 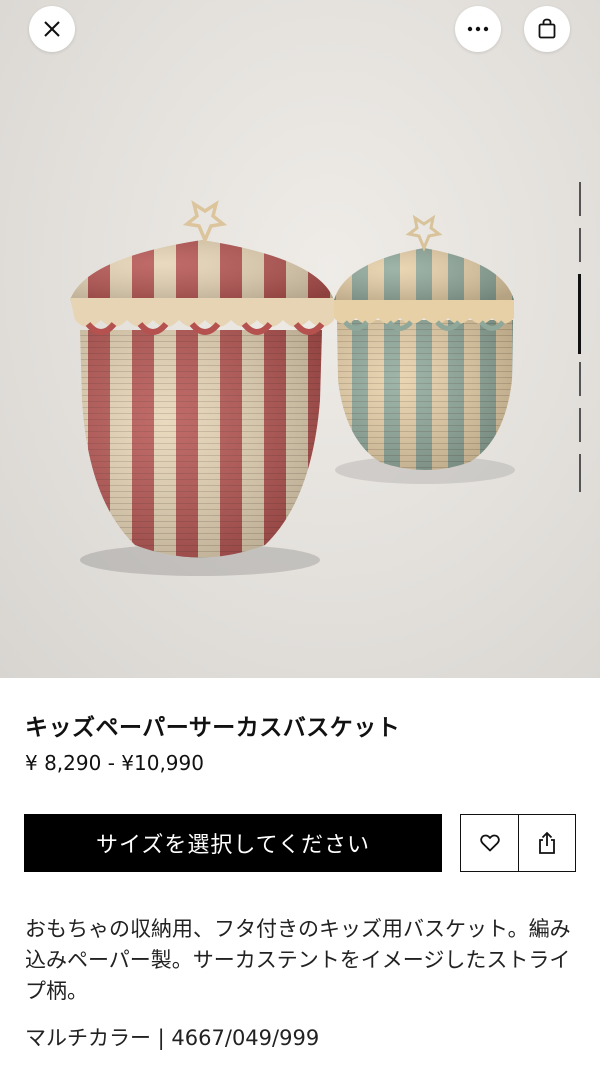 I want to click on heart-icon, so click(x=489, y=843).